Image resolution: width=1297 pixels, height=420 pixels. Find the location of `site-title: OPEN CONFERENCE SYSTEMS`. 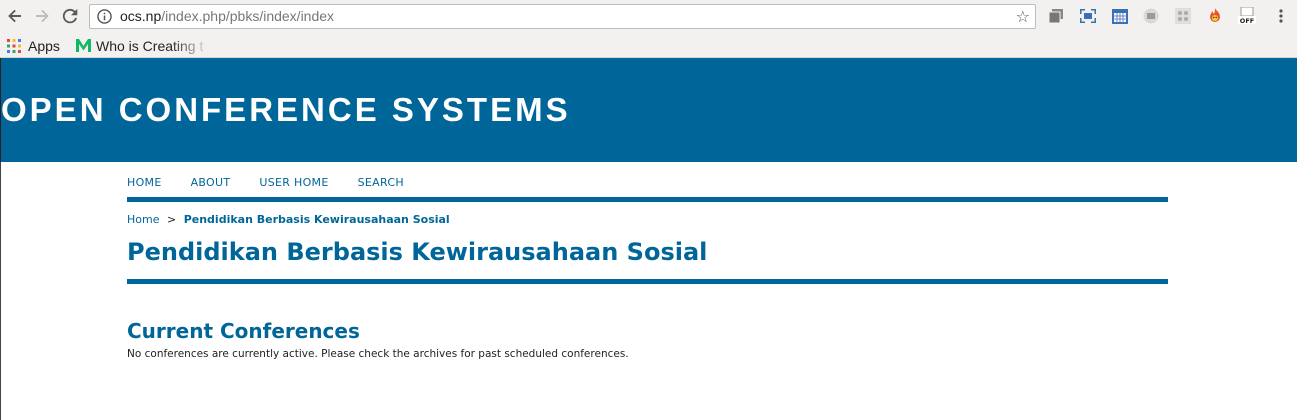

site-title: OPEN CONFERENCE SYSTEMS is located at coordinates (286, 109).